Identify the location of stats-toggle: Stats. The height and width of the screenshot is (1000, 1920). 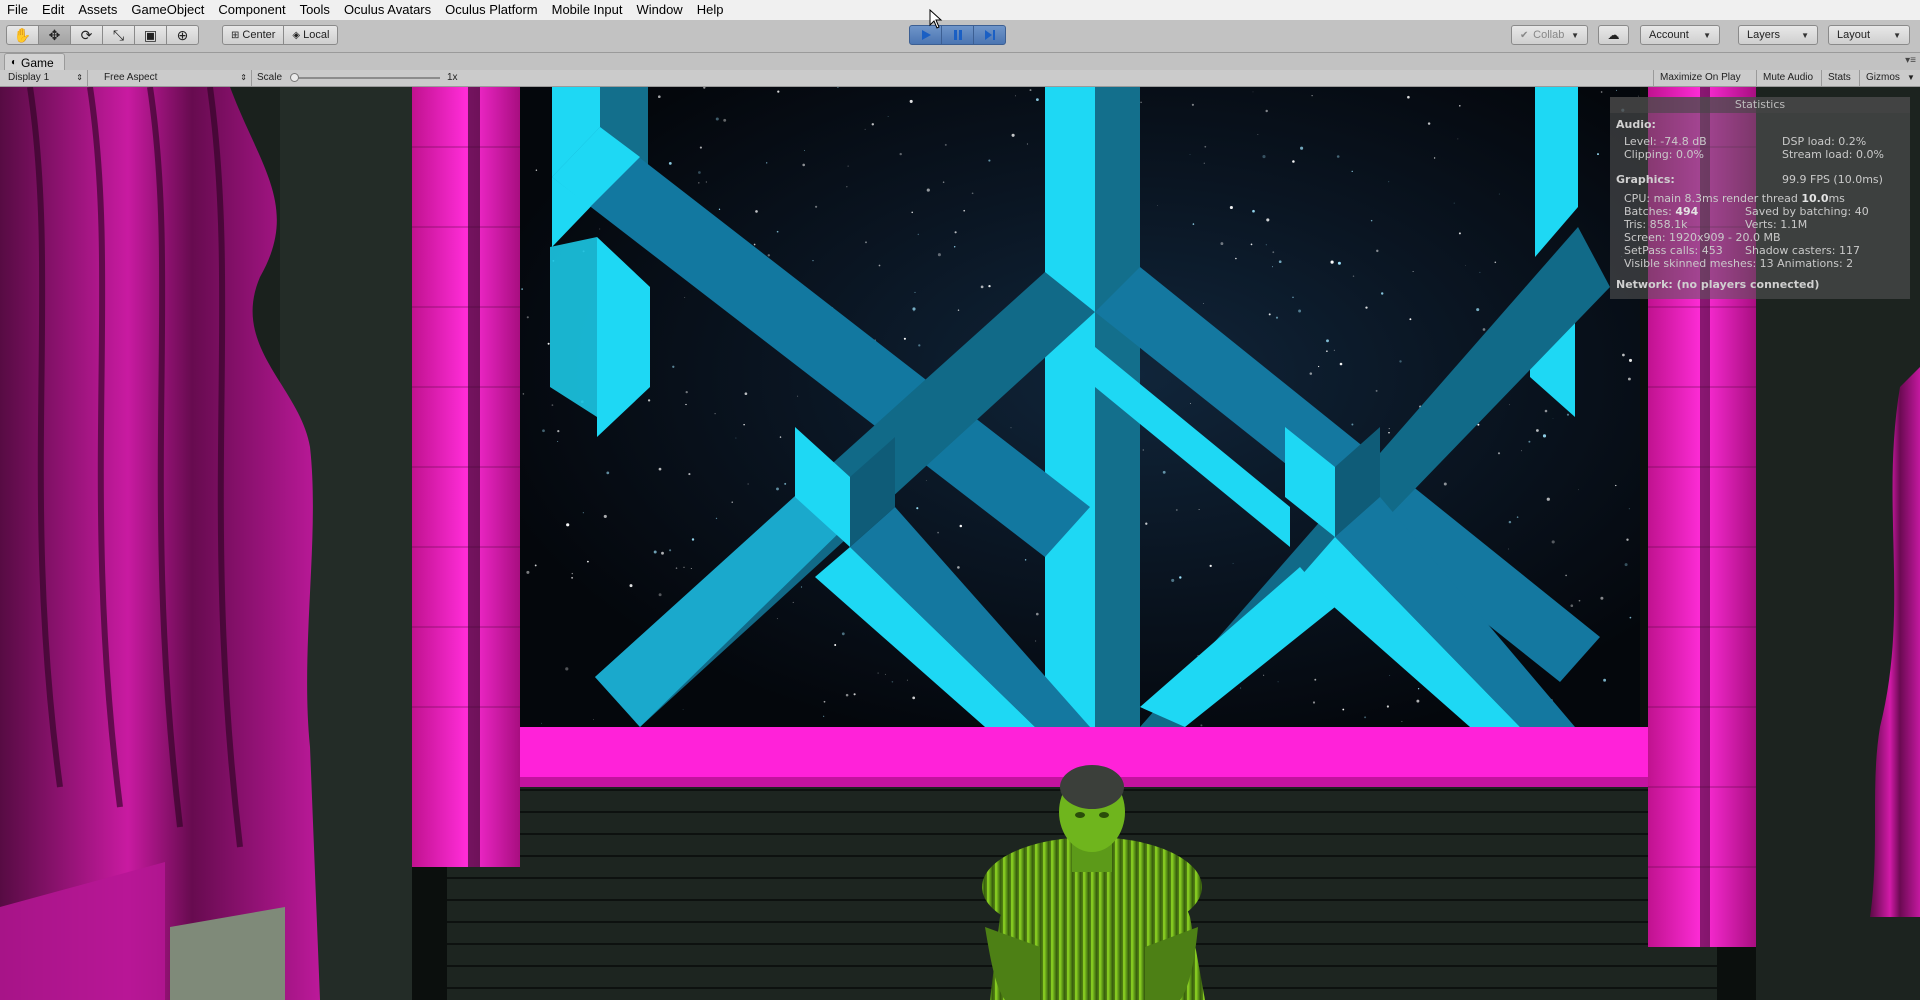
(1840, 78).